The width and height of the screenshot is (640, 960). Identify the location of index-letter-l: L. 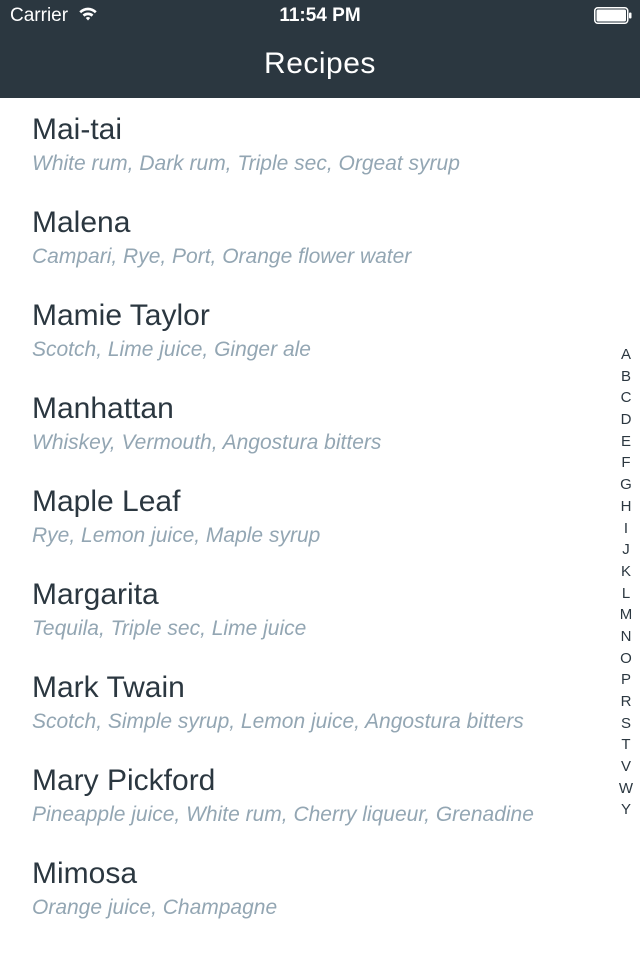
(626, 594).